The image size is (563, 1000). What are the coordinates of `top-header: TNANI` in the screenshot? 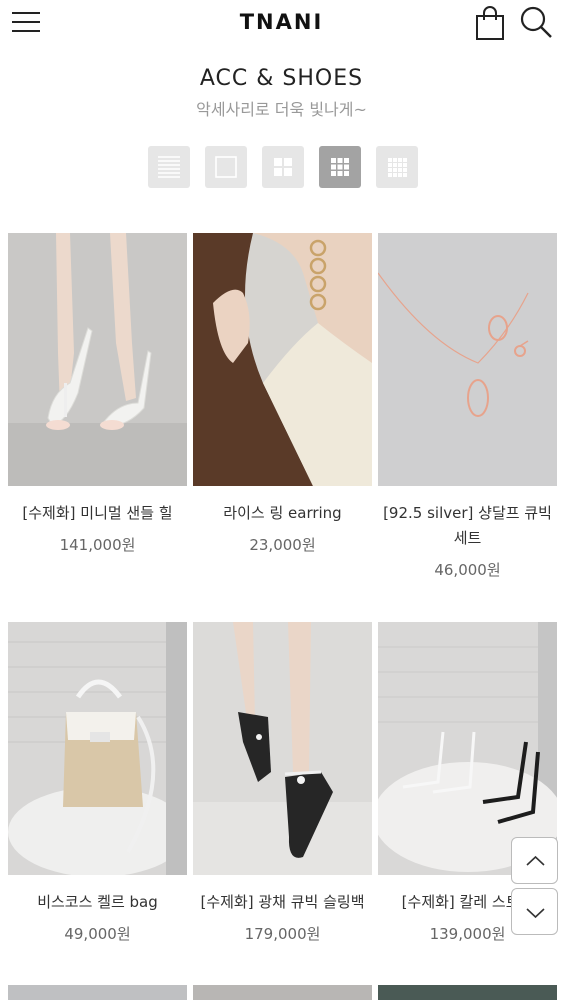 It's located at (281, 23).